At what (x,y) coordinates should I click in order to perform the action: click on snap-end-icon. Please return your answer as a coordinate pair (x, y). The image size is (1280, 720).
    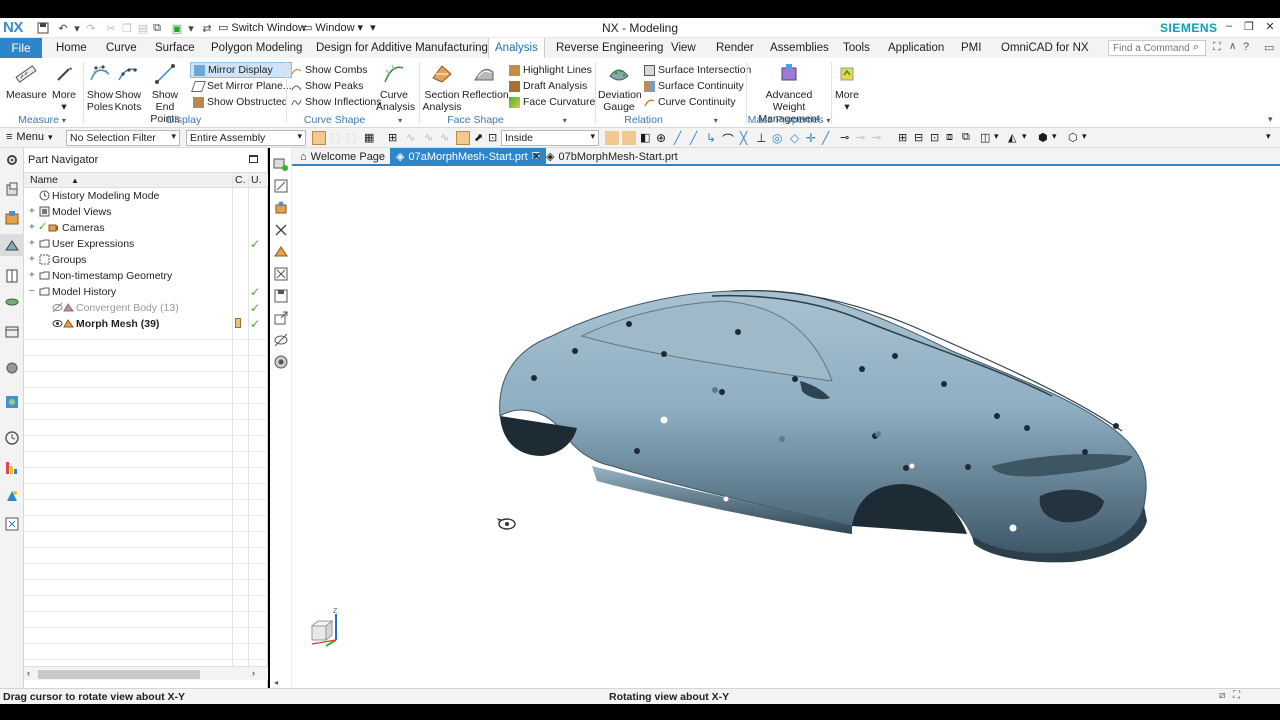
    Looking at the image, I should click on (629, 138).